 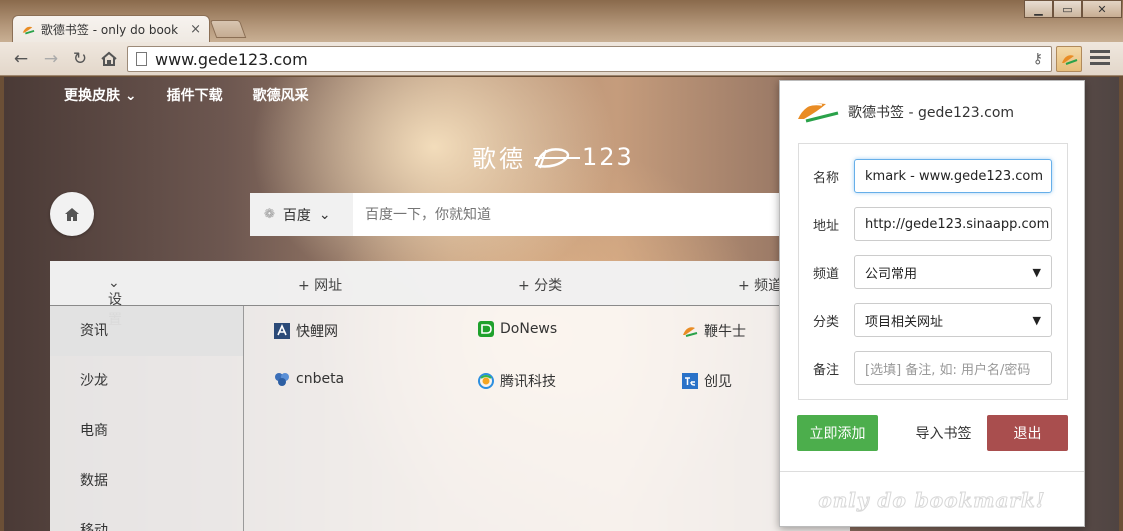 I want to click on tab-settings: 设置 ⌄, so click(x=115, y=301).